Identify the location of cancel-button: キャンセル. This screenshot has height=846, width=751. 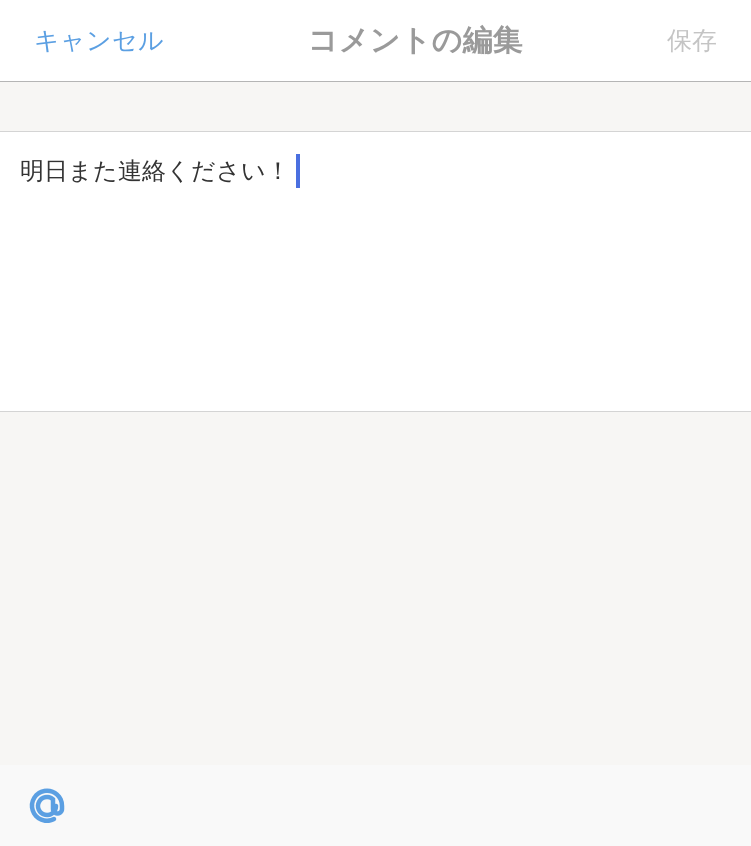
(99, 40).